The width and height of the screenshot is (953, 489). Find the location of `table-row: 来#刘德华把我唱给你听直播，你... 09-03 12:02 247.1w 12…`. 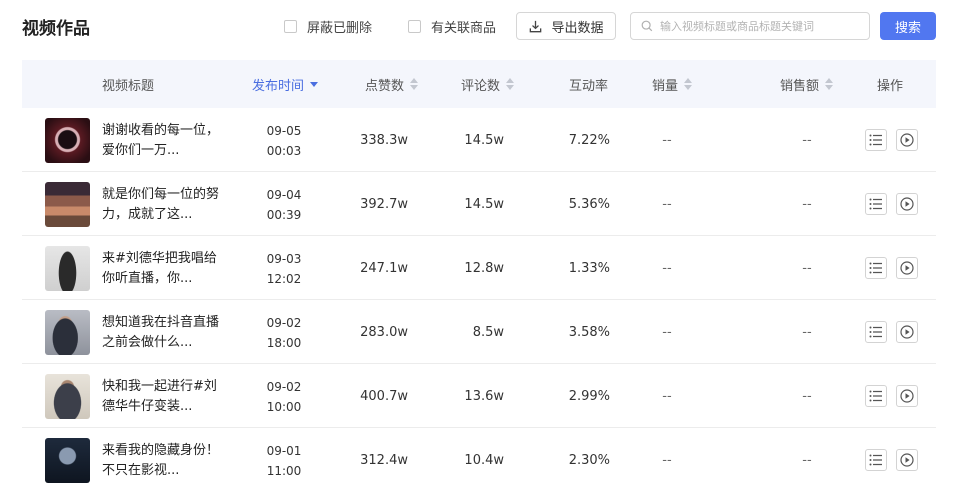

table-row: 来#刘德华把我唱给你听直播，你... 09-03 12:02 247.1w 12… is located at coordinates (479, 268).